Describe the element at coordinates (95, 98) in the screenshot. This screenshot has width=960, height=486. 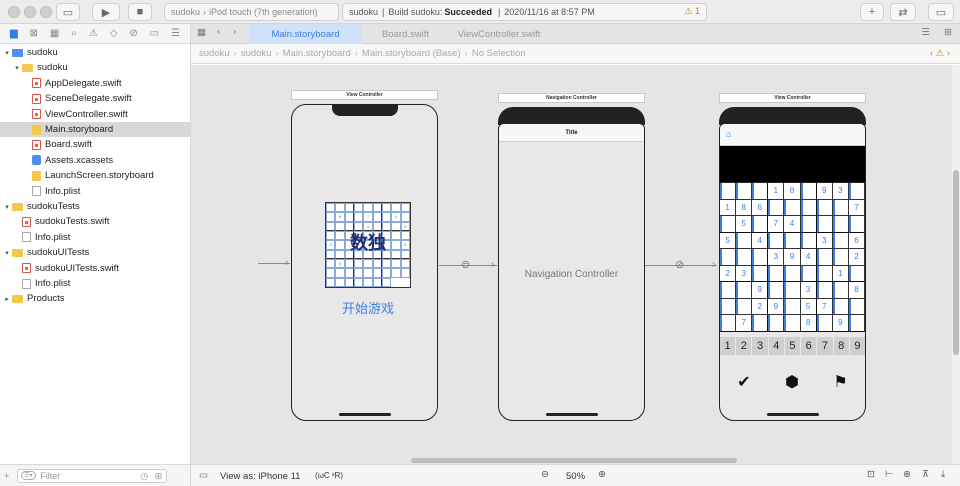
I see `file-tree-item: SceneDelegate.swift` at that location.